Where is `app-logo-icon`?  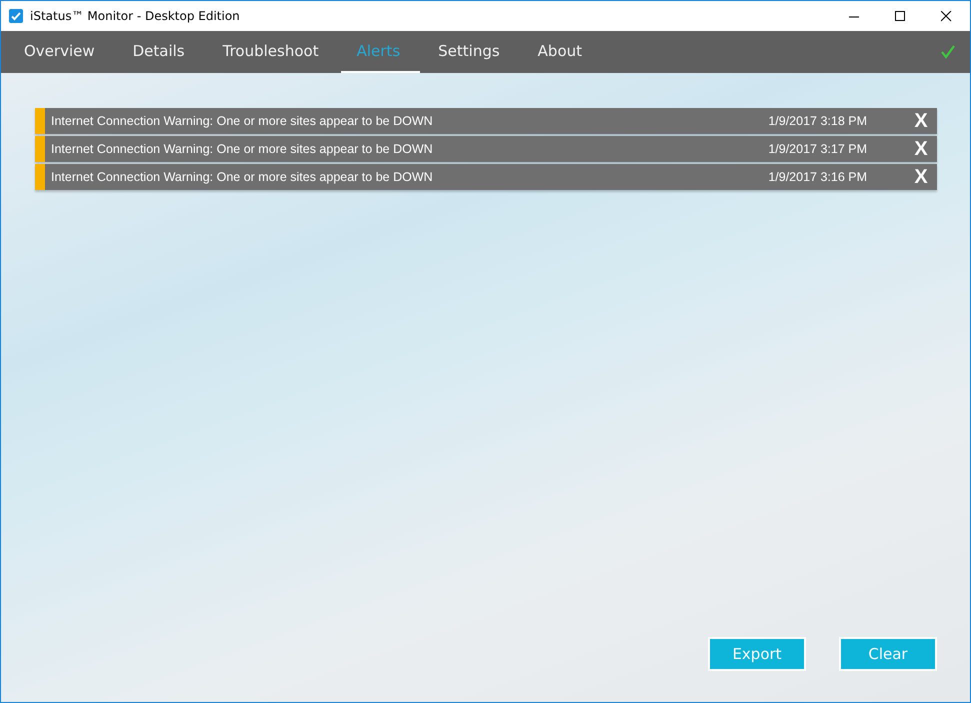
app-logo-icon is located at coordinates (16, 16).